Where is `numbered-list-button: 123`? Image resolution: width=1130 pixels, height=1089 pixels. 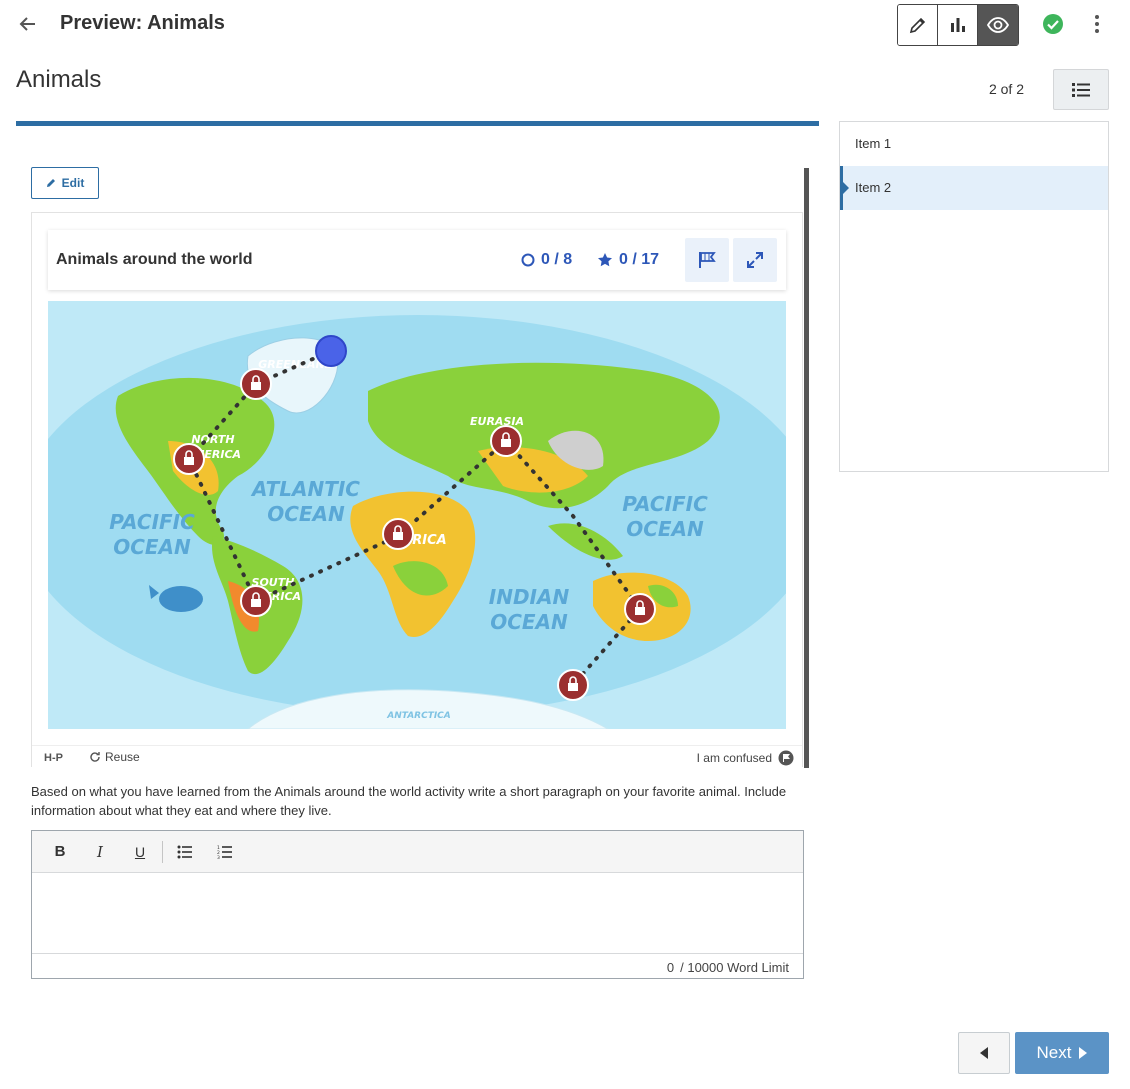 numbered-list-button: 123 is located at coordinates (225, 852).